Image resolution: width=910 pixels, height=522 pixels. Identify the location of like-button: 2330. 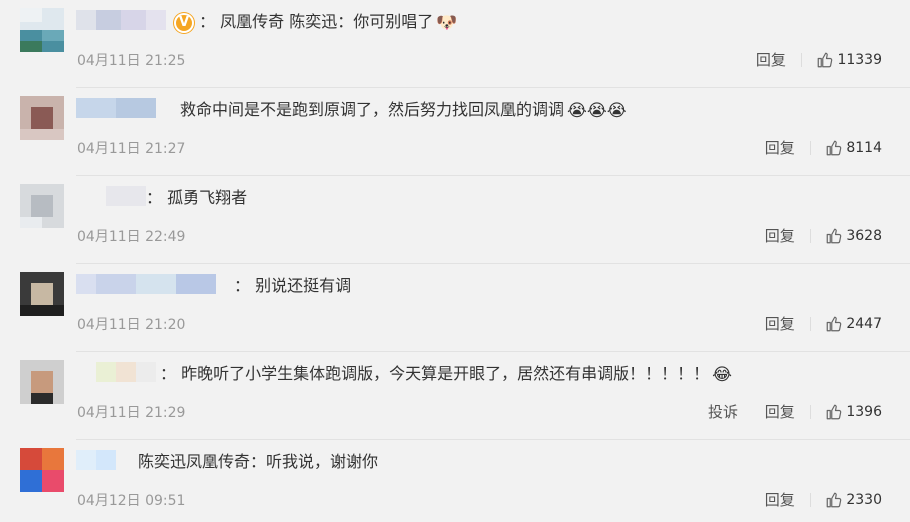
(853, 499).